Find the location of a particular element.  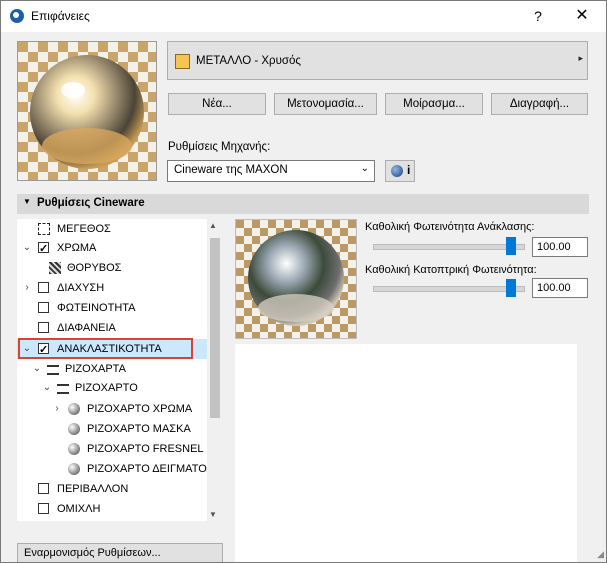

tree-item-layer-sampling: ΡΙΖΟΧΑΡΤΟ ΔΕΙΓΜΑΤΟΛ is located at coordinates (115, 469).